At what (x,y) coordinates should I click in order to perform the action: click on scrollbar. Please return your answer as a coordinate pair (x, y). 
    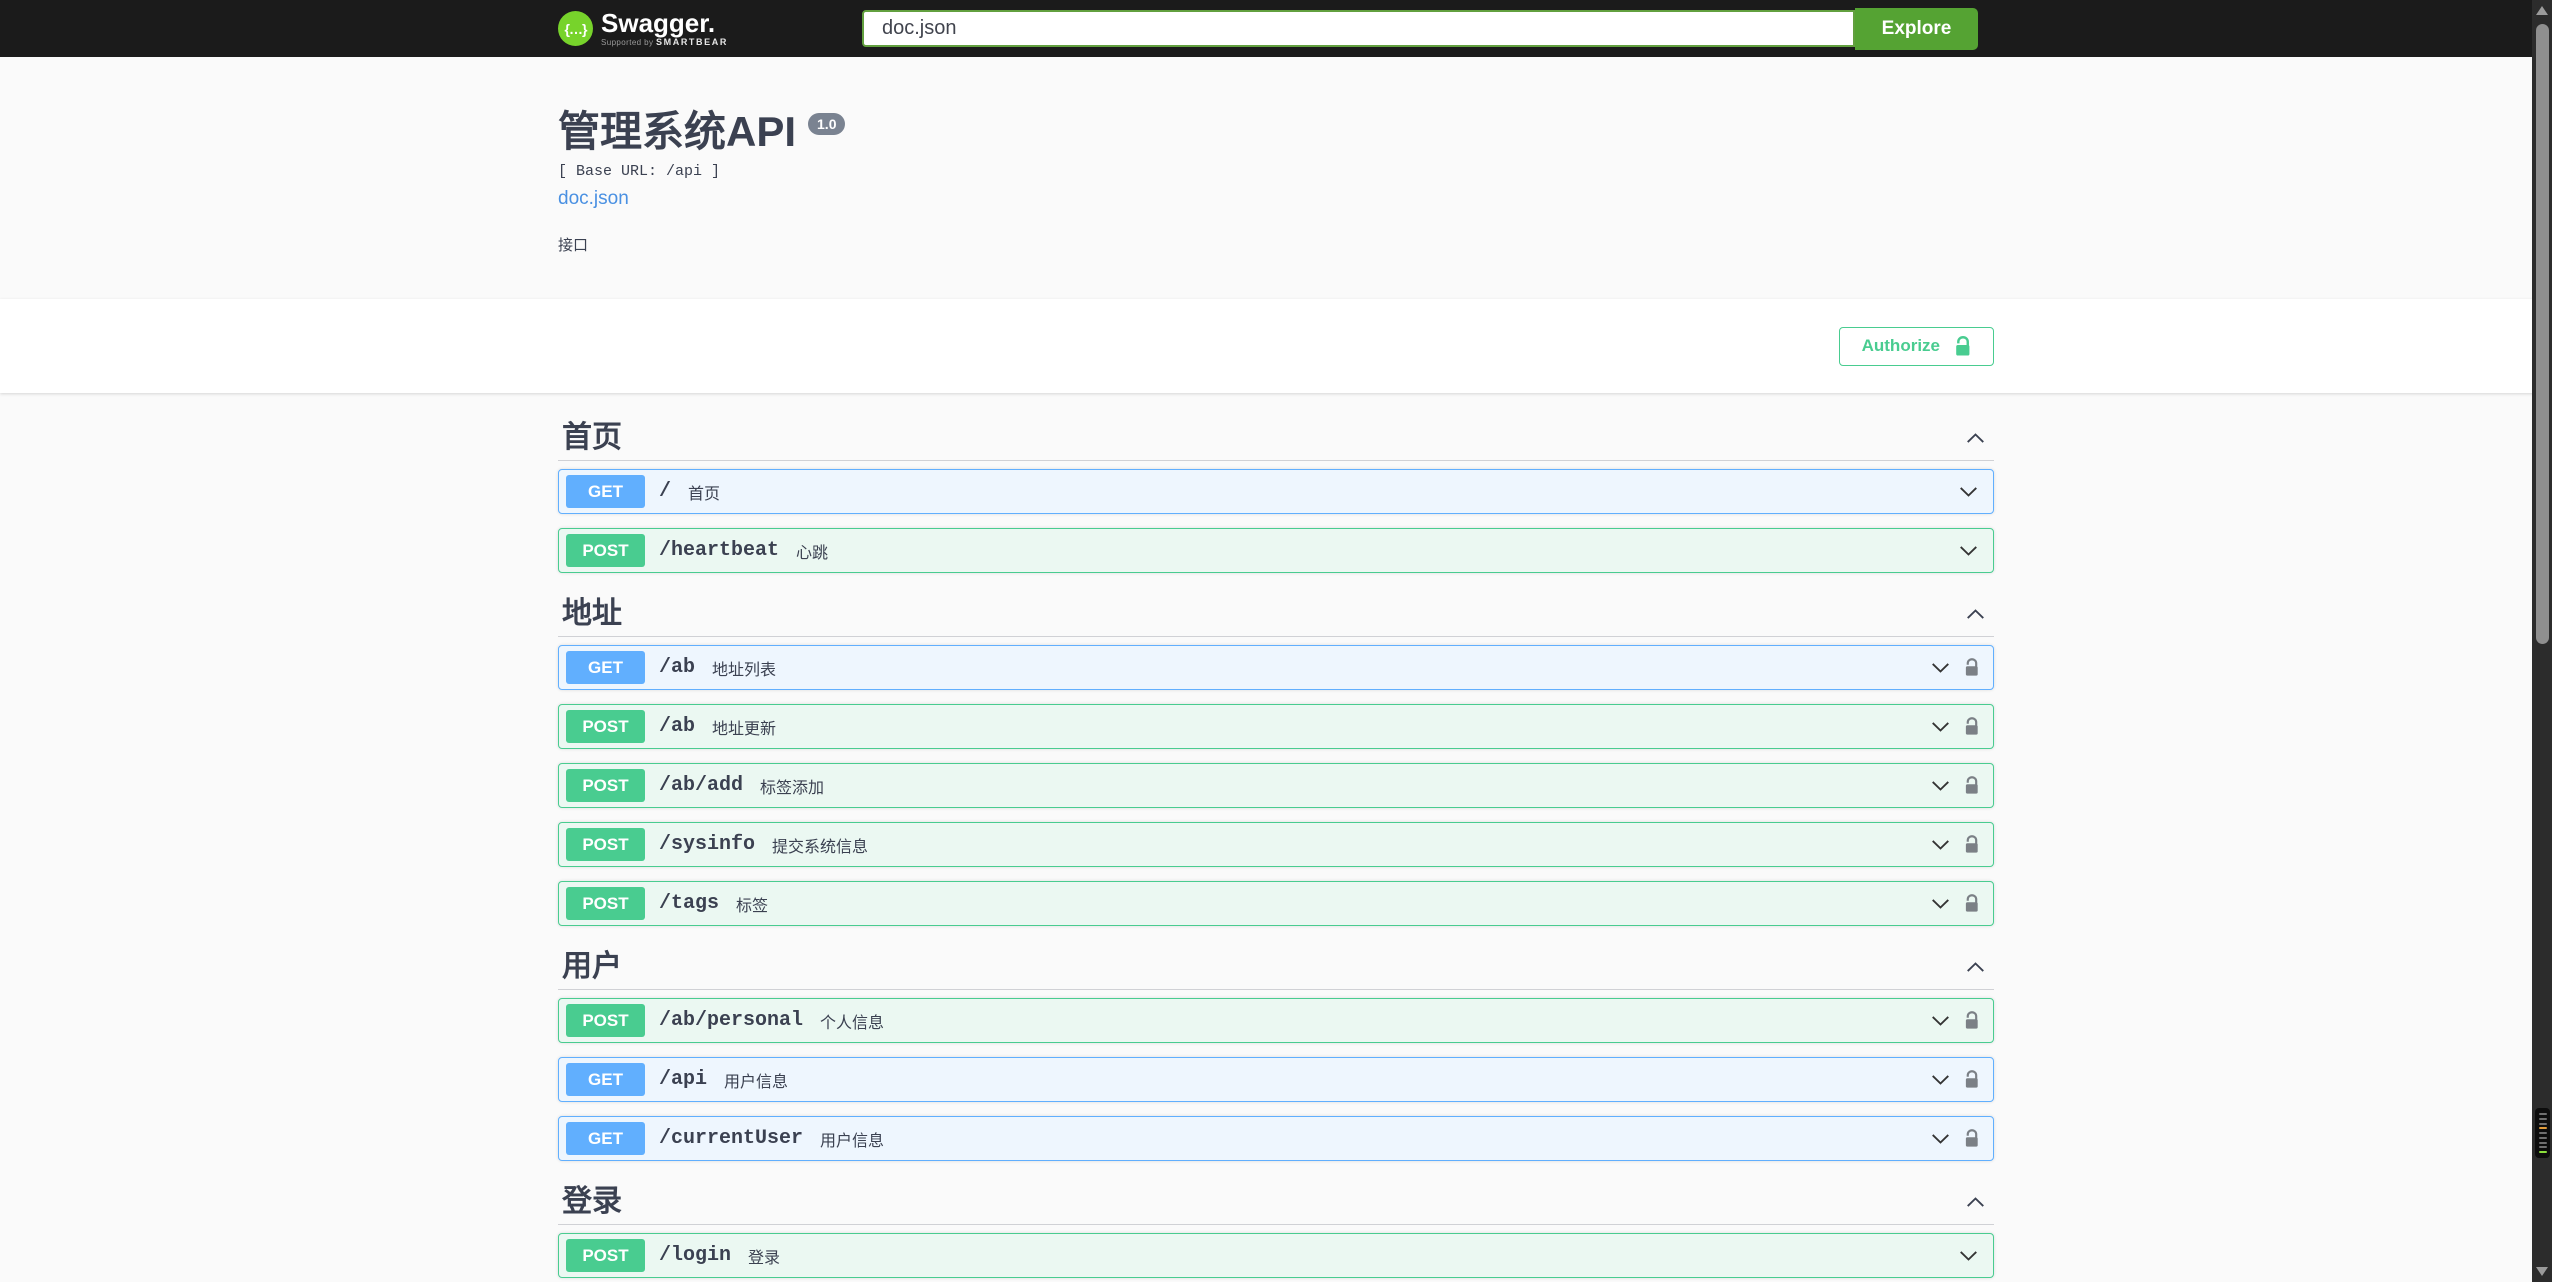
    Looking at the image, I should click on (2542, 641).